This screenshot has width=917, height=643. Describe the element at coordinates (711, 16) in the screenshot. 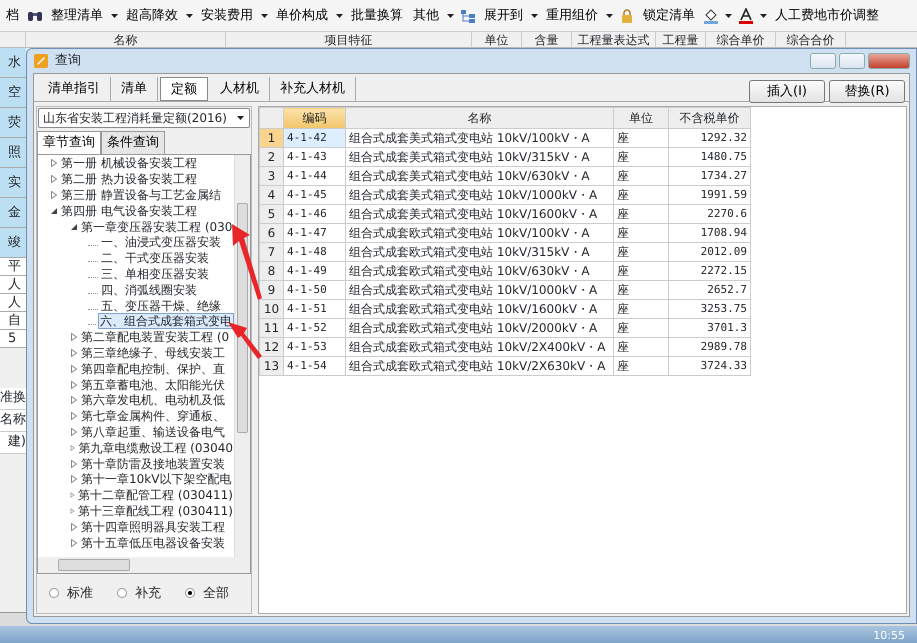

I see `paint-bucket-icon` at that location.